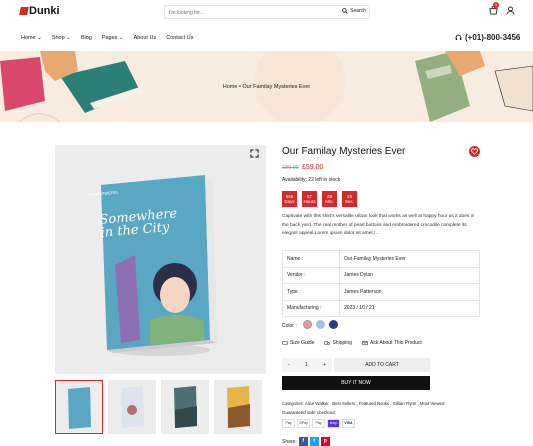  I want to click on table-row: Vendor : James Dylan, so click(381, 275).